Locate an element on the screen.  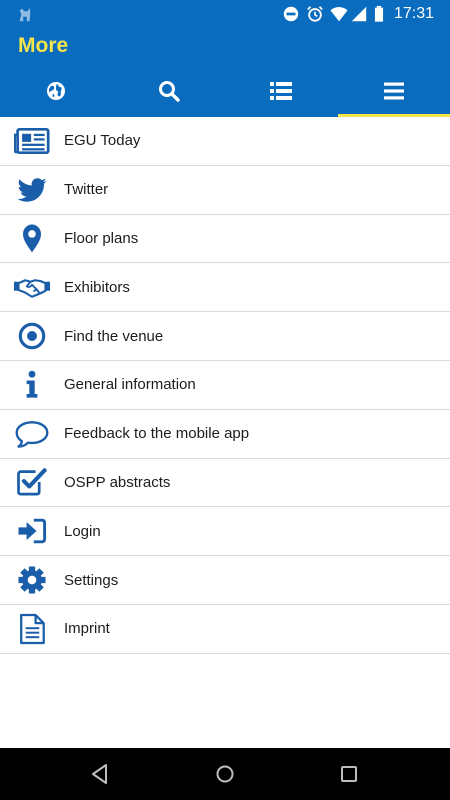
tab-bar is located at coordinates (225, 90).